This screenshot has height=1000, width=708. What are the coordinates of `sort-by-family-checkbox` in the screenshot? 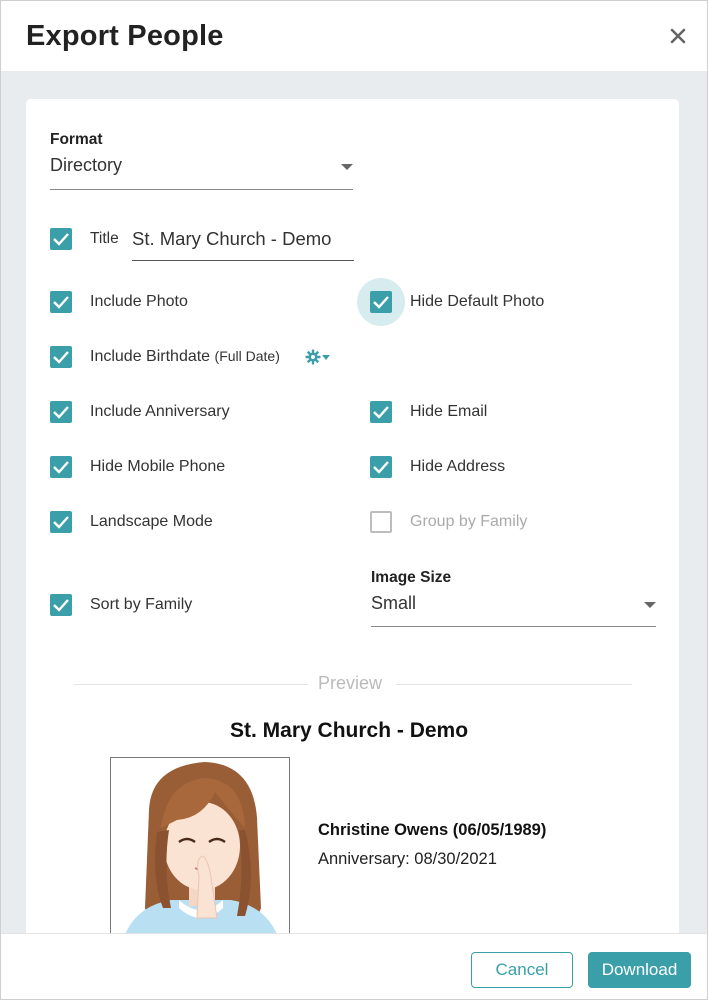 It's located at (61, 605).